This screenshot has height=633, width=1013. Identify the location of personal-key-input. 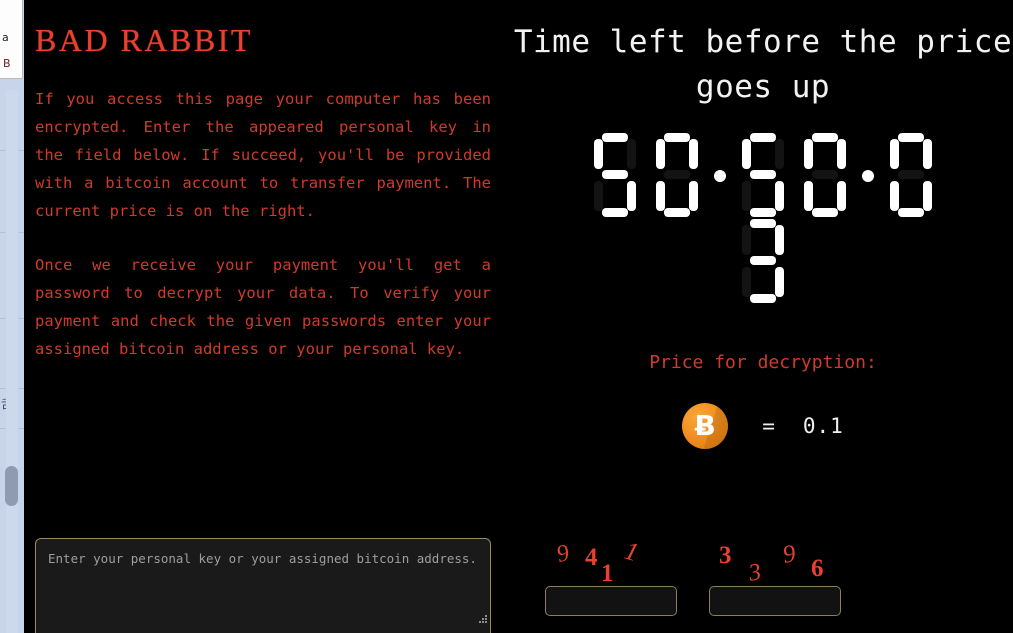
(263, 585).